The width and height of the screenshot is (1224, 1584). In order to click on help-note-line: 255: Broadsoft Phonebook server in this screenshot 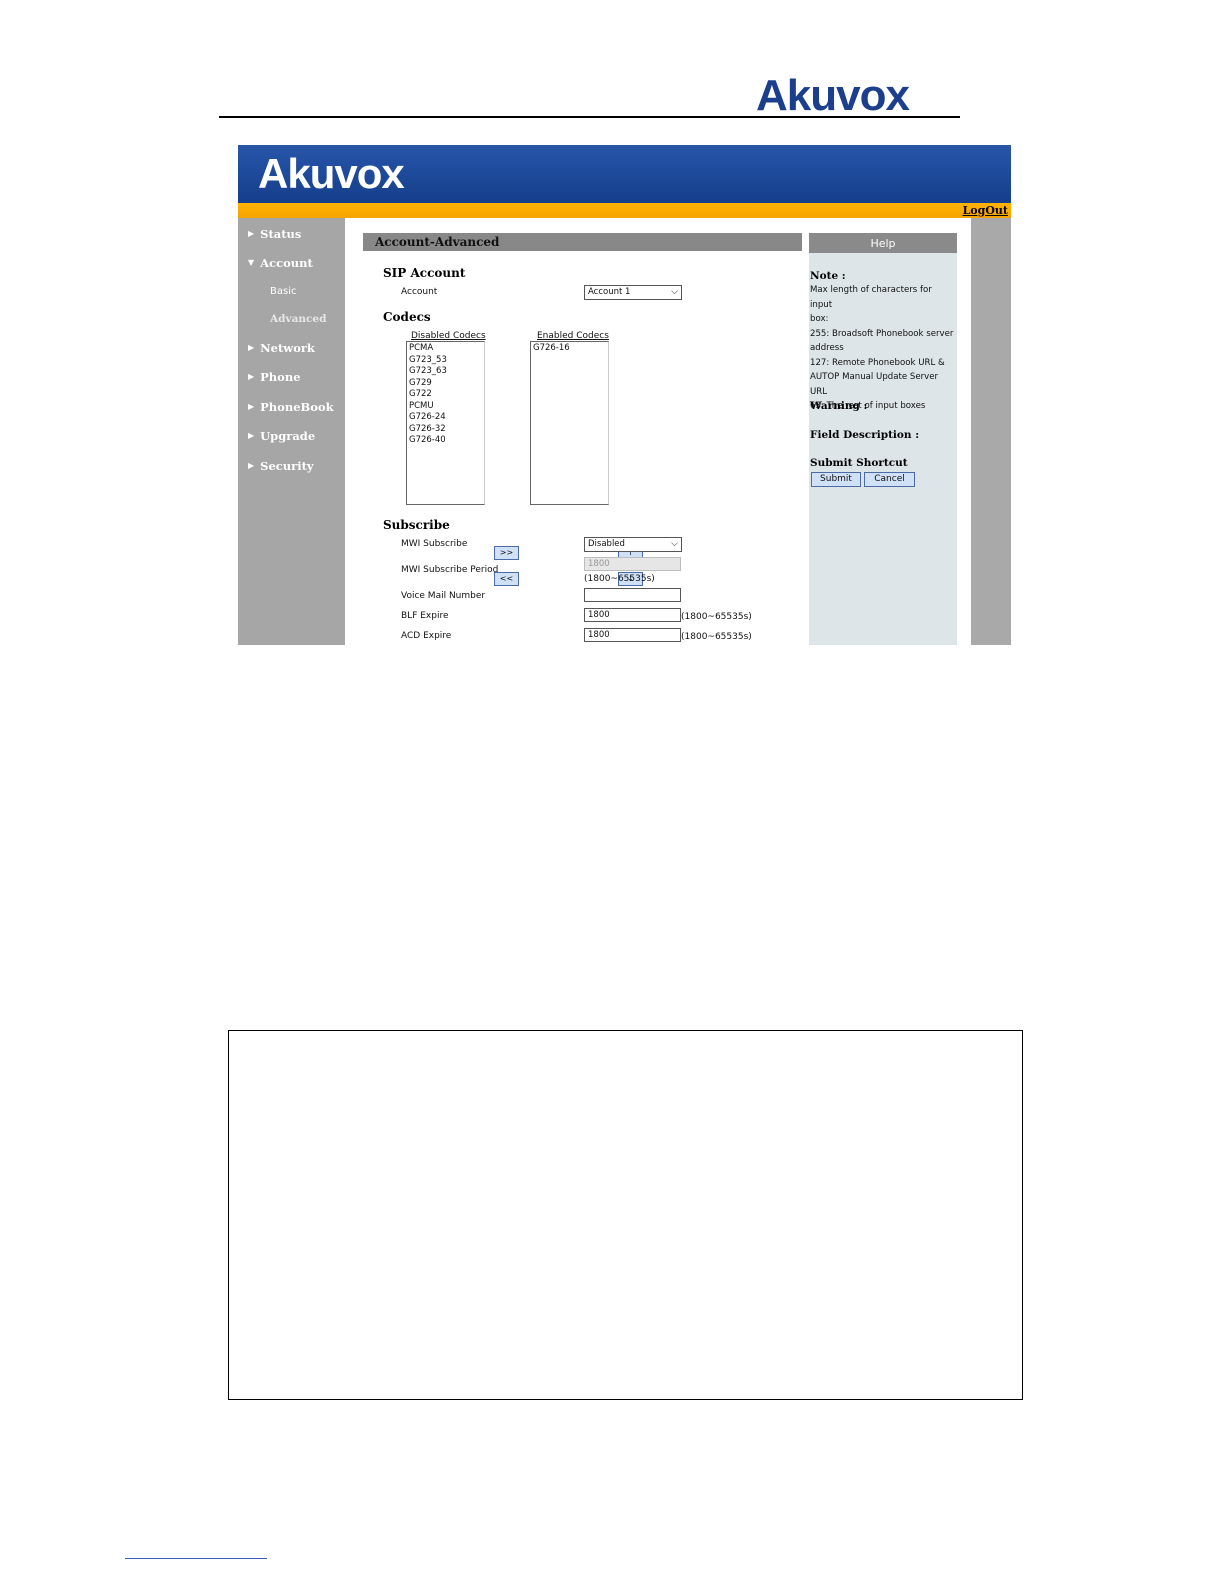, I will do `click(882, 333)`.